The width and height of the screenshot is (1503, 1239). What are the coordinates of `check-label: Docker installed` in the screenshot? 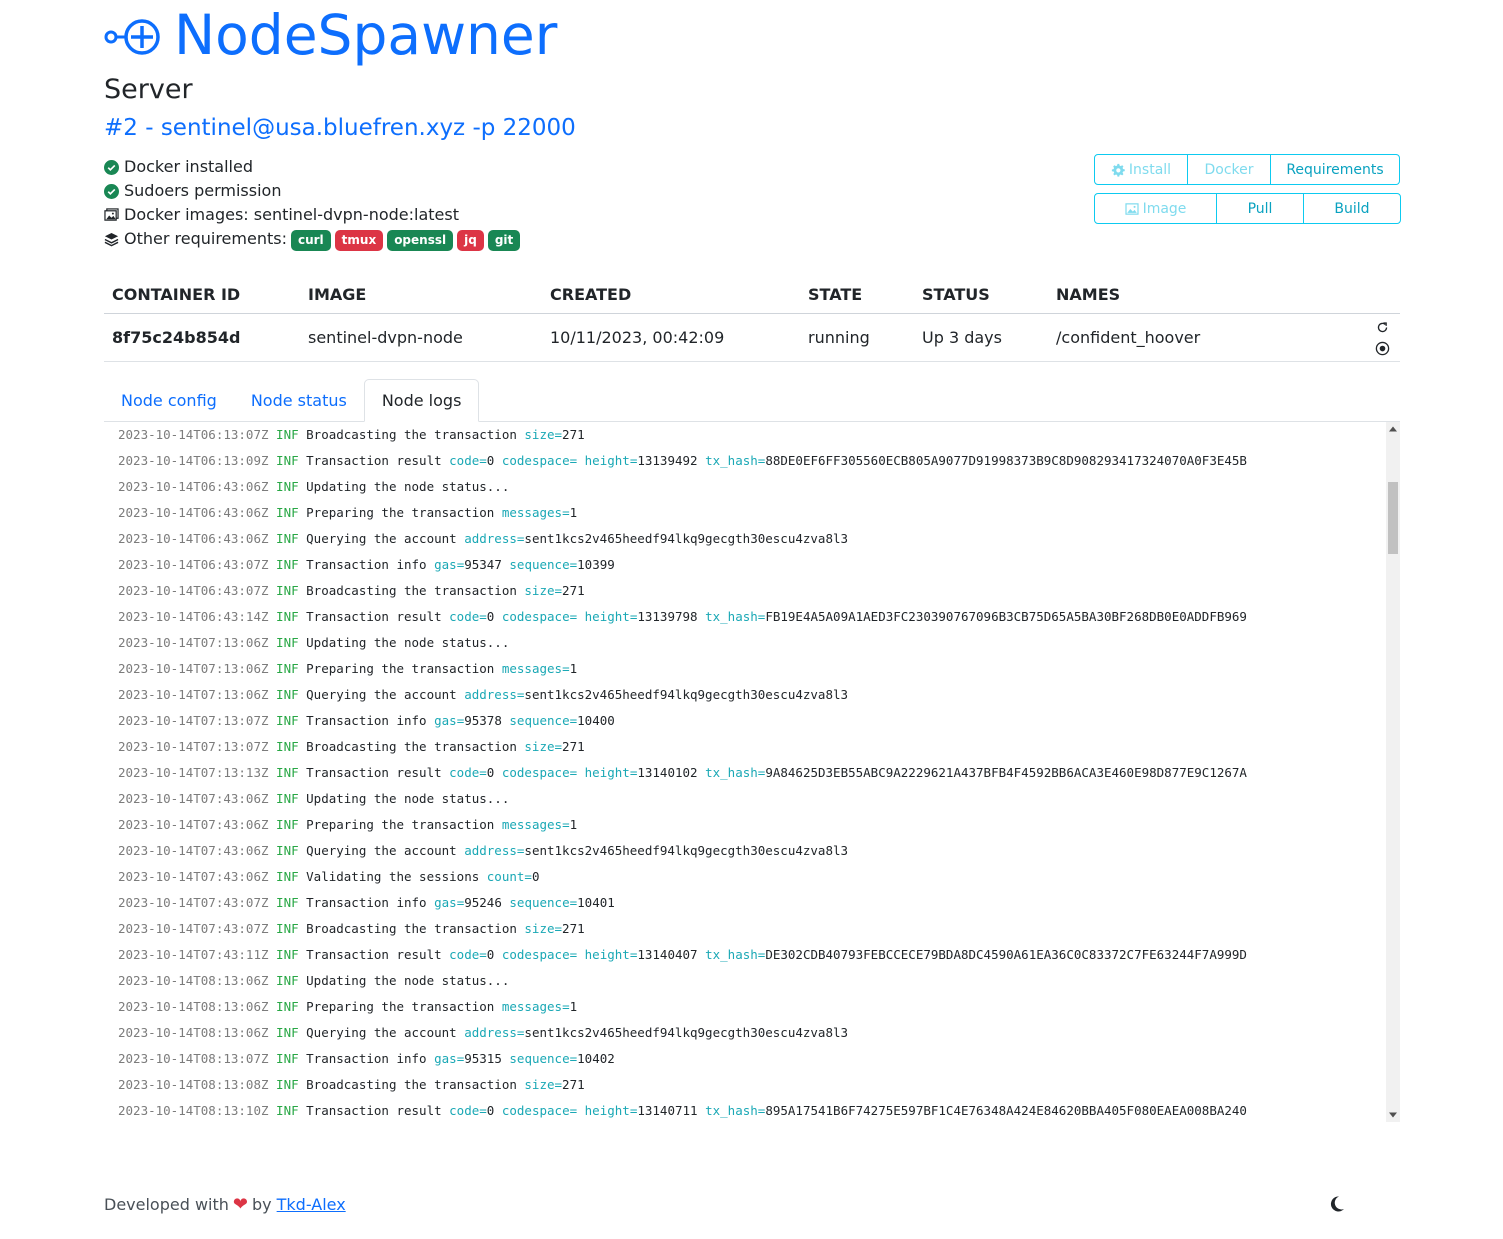 It's located at (188, 166).